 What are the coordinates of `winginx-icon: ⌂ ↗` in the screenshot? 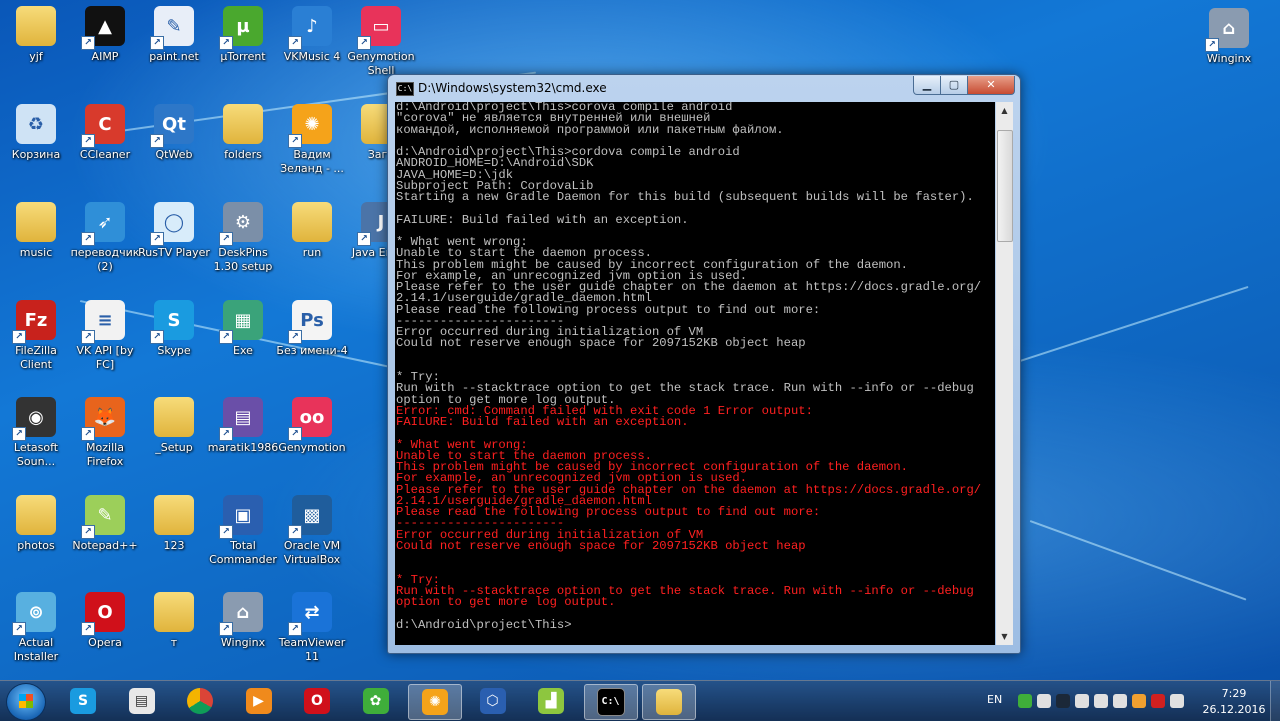 It's located at (1227, 30).